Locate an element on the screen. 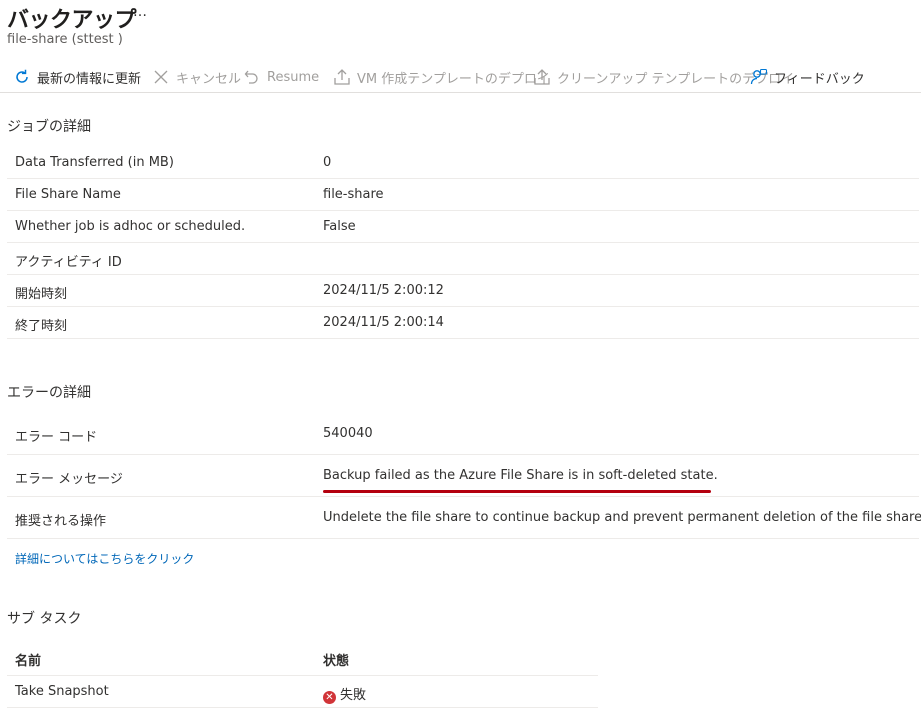 This screenshot has width=921, height=713. highlight-underline is located at coordinates (517, 491).